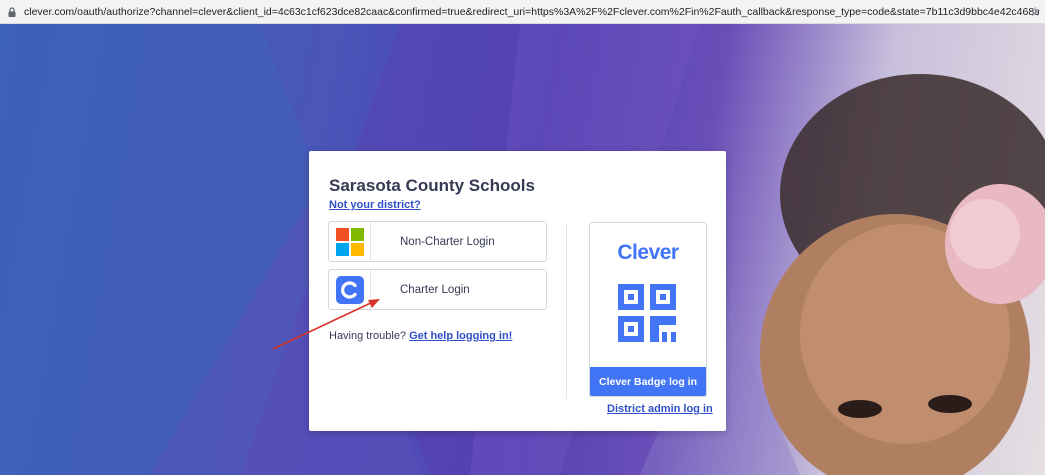 This screenshot has width=1045, height=475. I want to click on trouble-text: Having trouble? Get help logging in!, so click(420, 336).